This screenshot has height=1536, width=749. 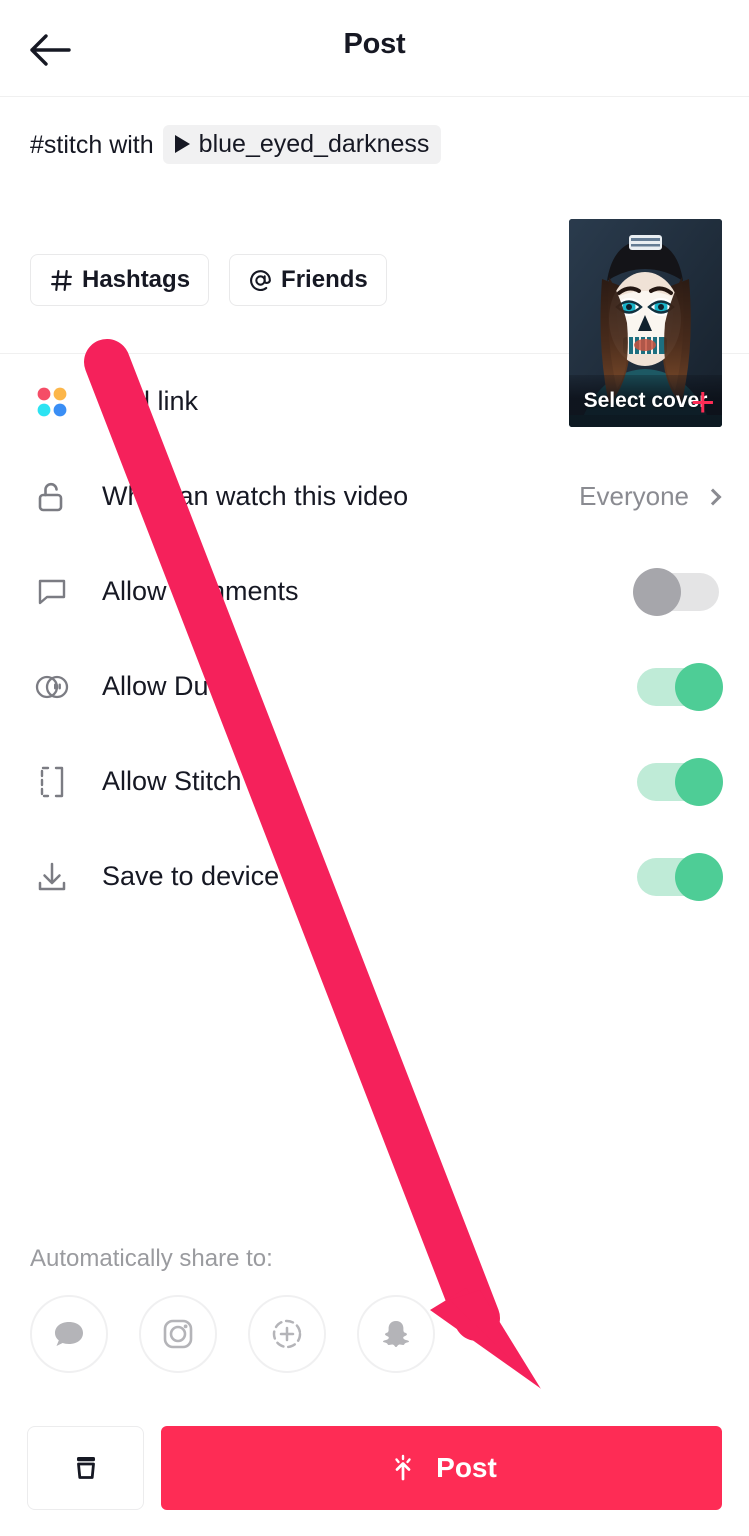 I want to click on mention-chip: blue_eyed_darkness, so click(x=302, y=144).